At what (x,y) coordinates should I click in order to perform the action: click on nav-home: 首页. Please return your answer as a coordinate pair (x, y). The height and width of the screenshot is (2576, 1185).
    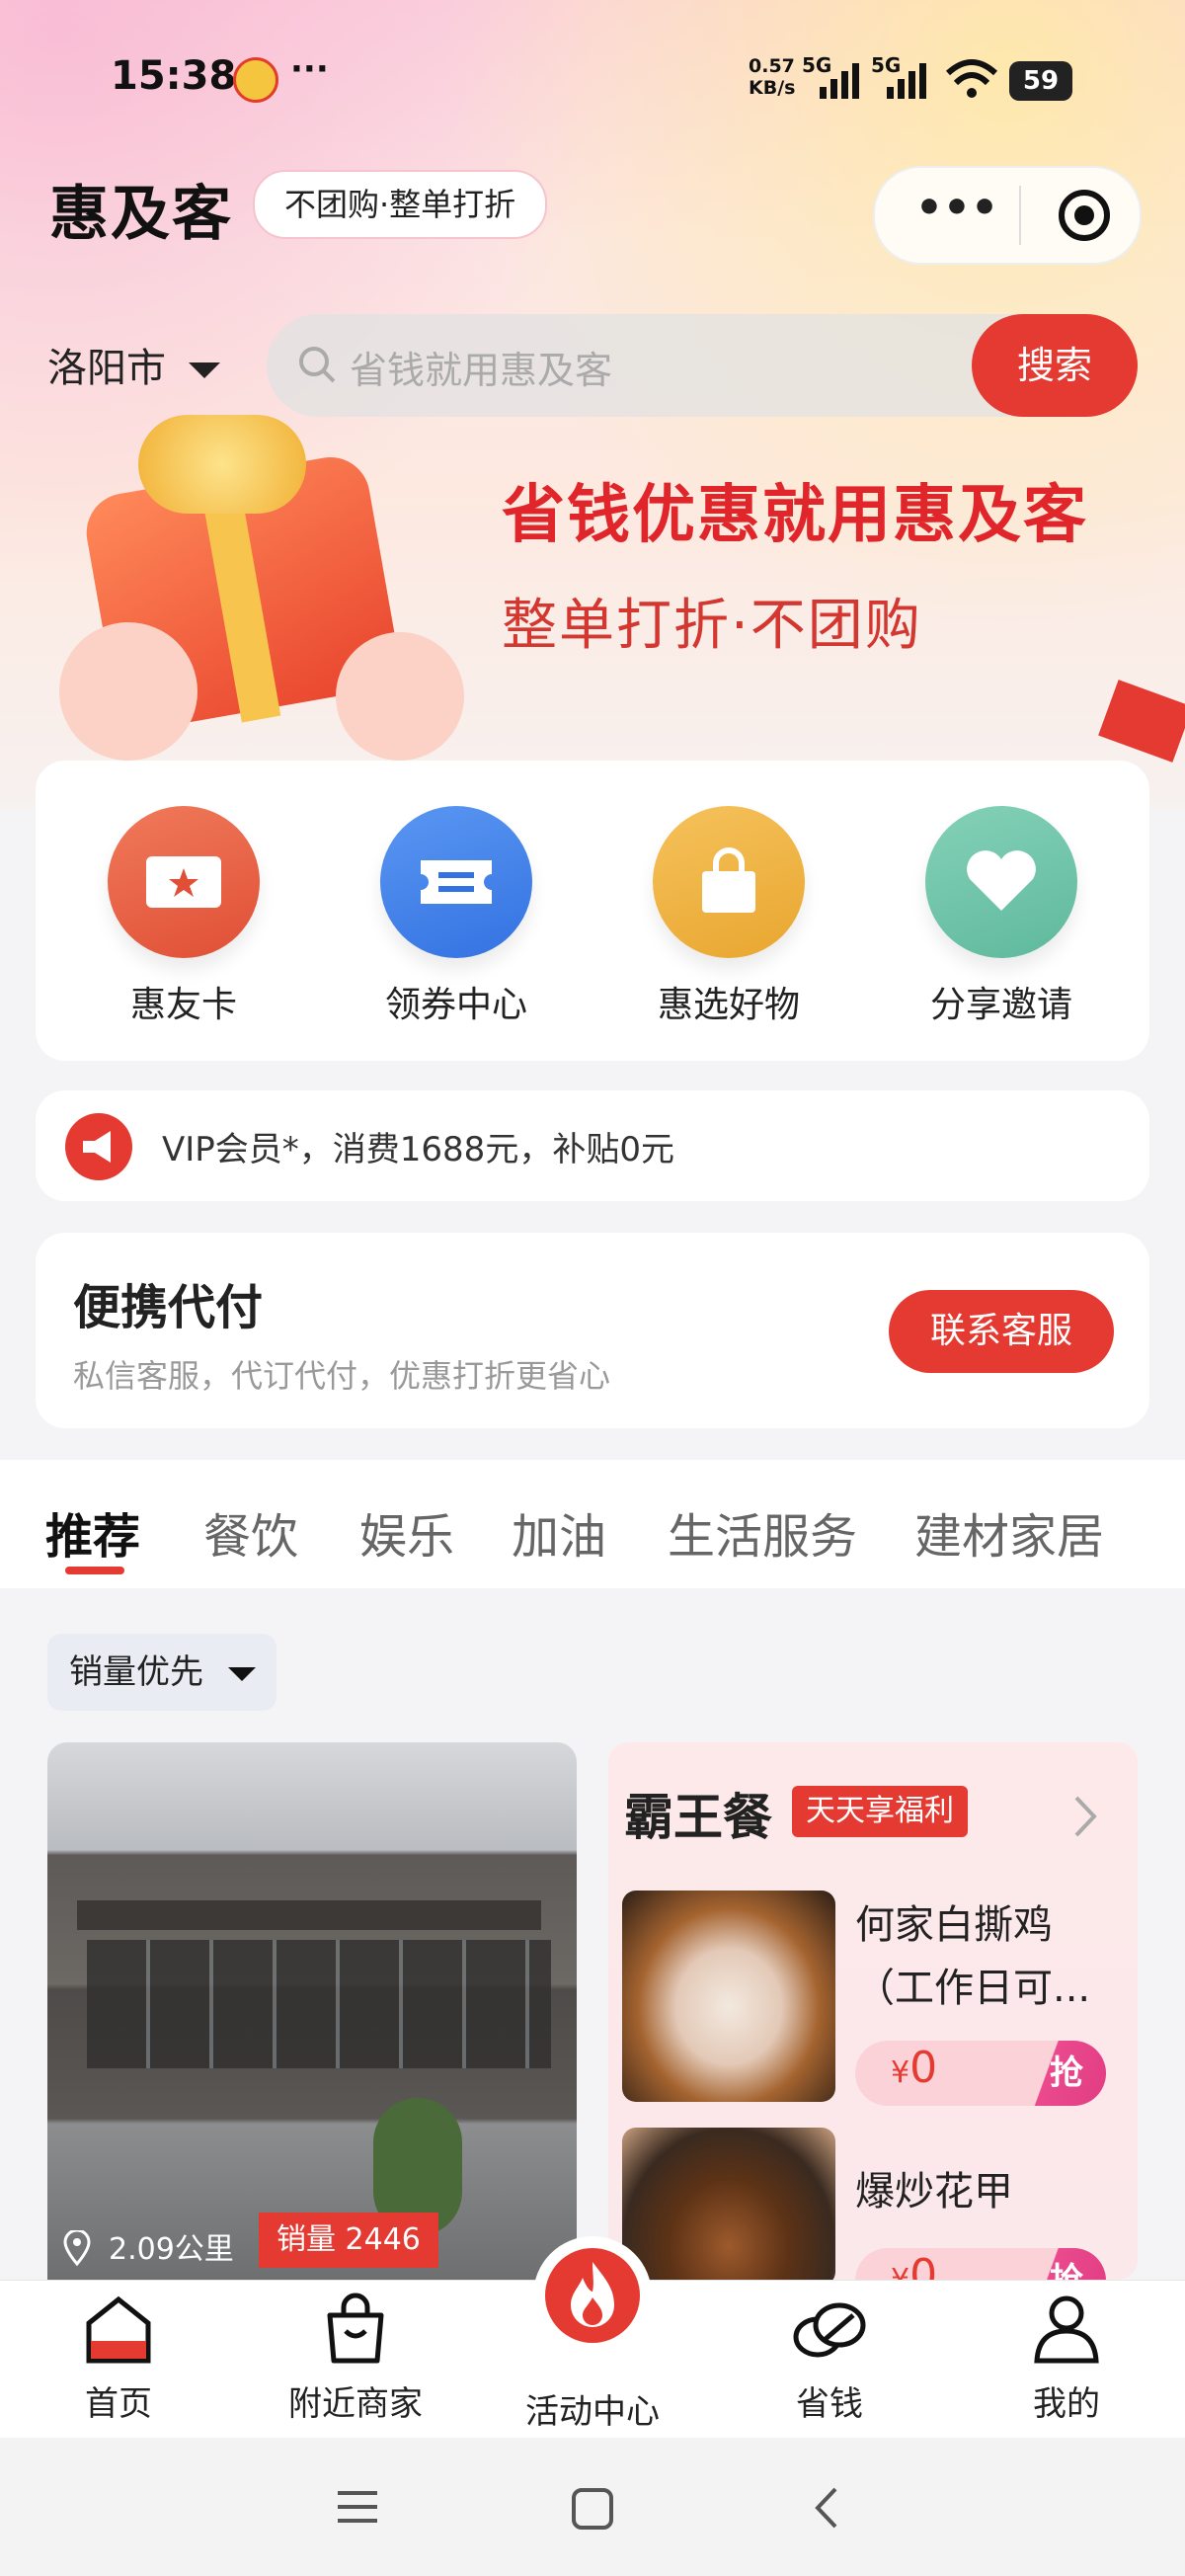
    Looking at the image, I should click on (119, 2358).